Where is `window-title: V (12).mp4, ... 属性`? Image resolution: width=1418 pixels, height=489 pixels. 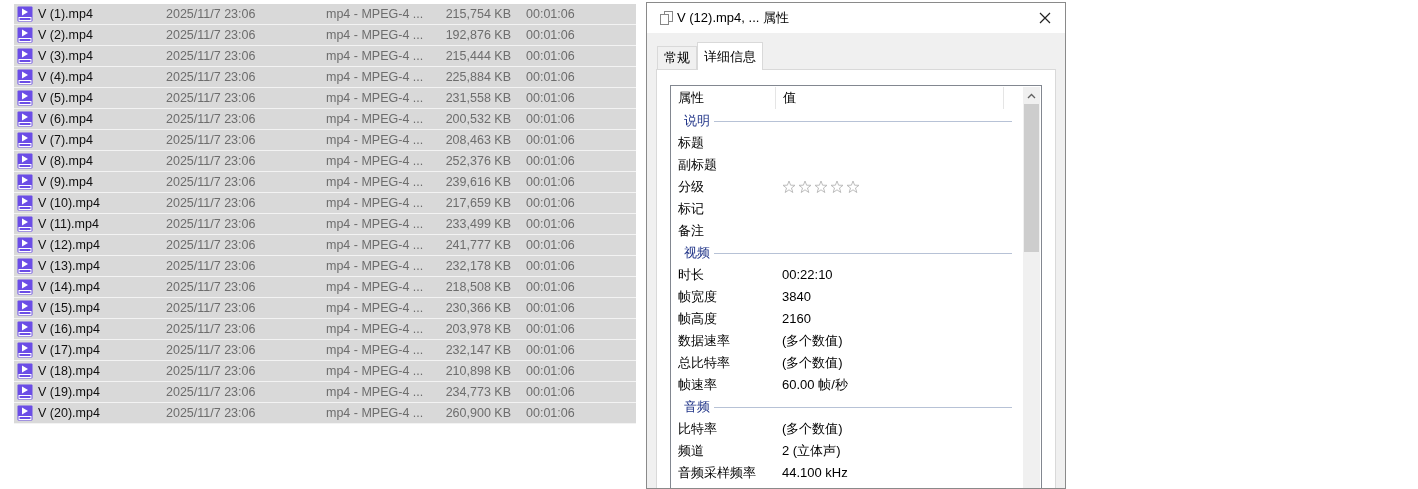
window-title: V (12).mp4, ... 属性 is located at coordinates (733, 18).